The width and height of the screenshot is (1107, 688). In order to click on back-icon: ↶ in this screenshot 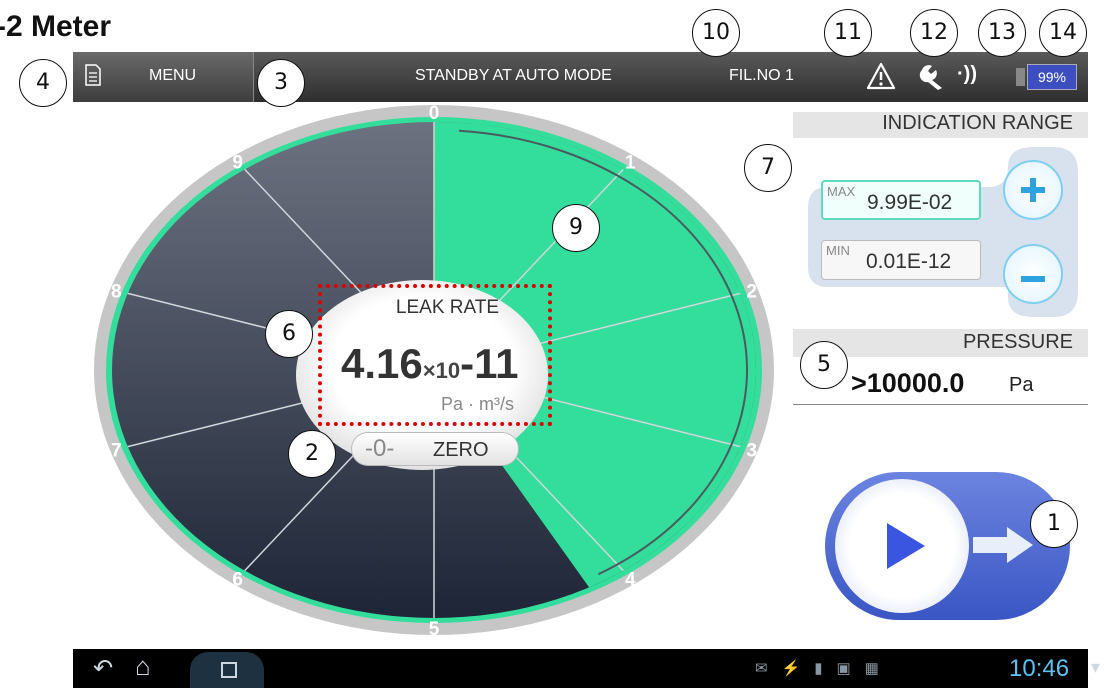, I will do `click(103, 668)`.